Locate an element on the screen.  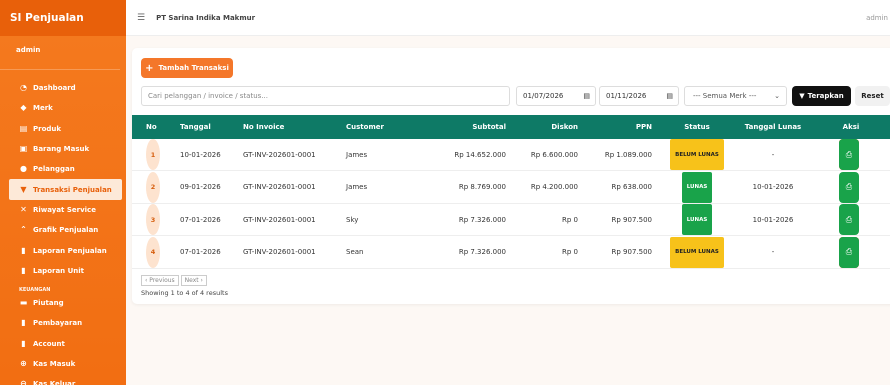
apply-filter-button: ▼ Terapkan is located at coordinates (821, 96).